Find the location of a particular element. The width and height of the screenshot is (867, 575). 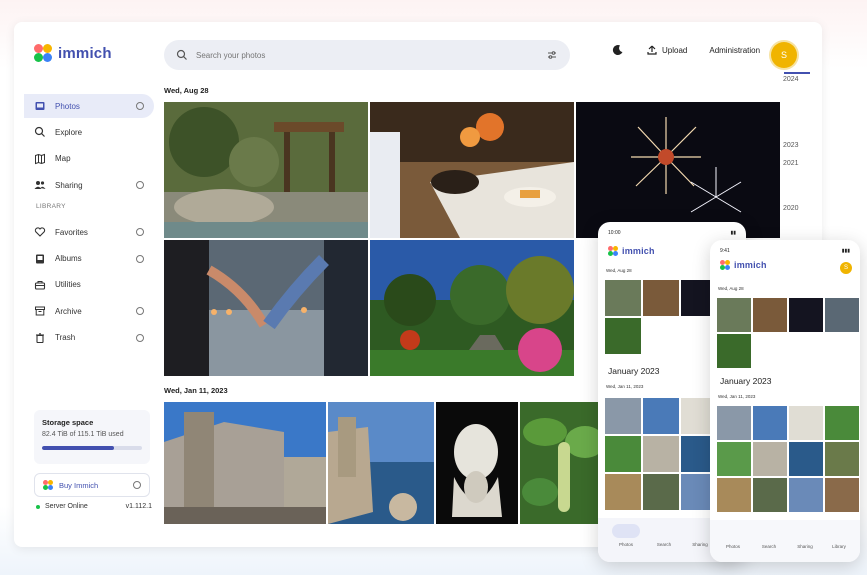

album-icon is located at coordinates (40, 259).